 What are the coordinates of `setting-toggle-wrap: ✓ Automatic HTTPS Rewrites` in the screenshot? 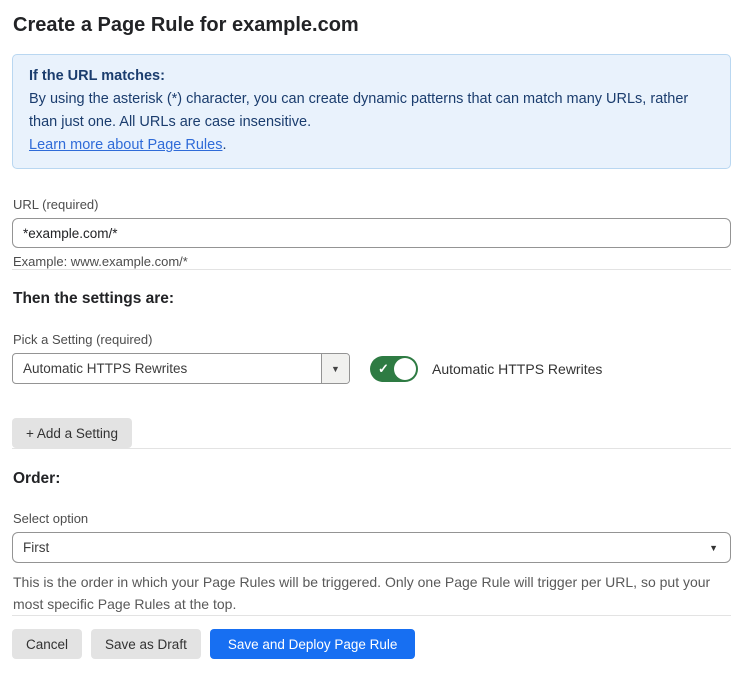 It's located at (486, 368).